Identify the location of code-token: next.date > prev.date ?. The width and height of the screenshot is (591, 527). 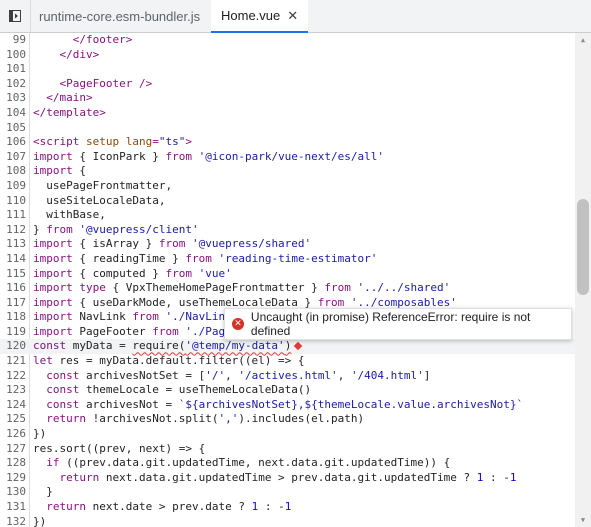
(169, 506).